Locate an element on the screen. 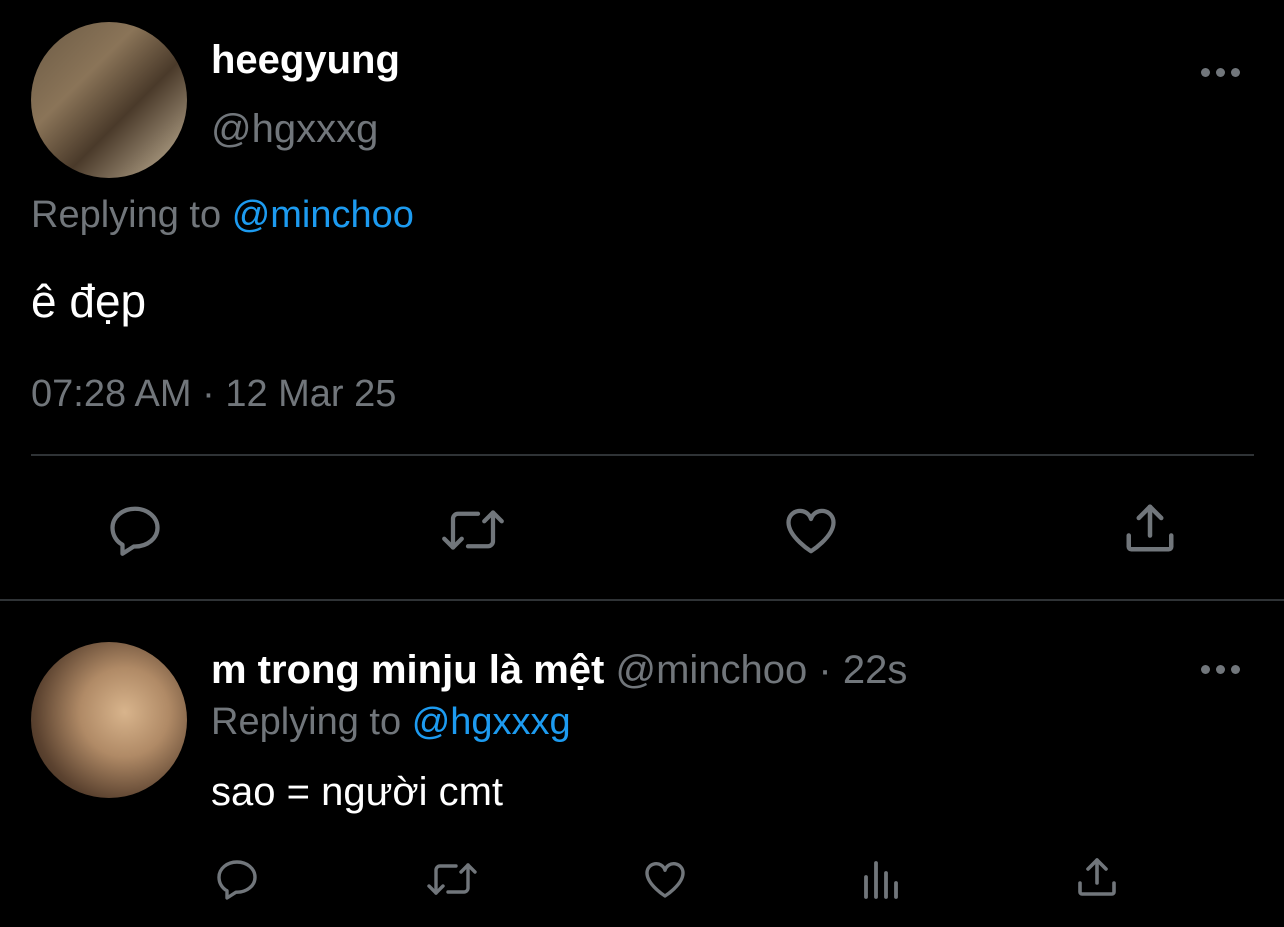 The image size is (1284, 927). author-handle: @hgxxxg is located at coordinates (294, 129).